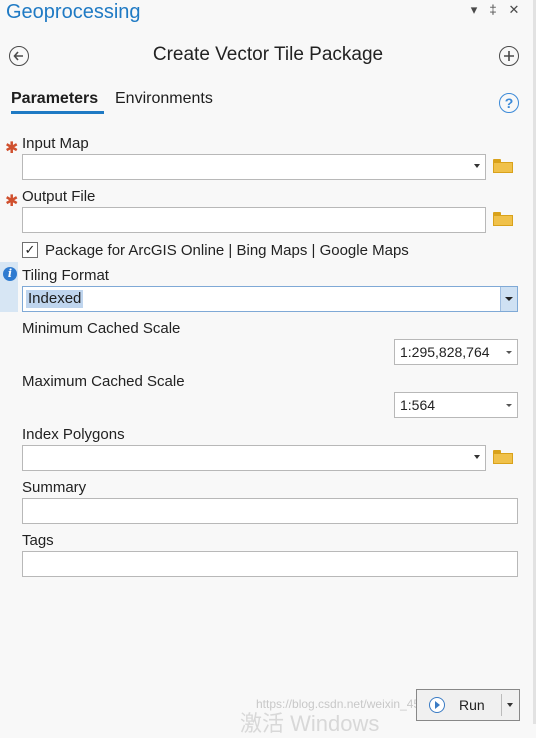 The width and height of the screenshot is (536, 738). Describe the element at coordinates (509, 103) in the screenshot. I see `help-icon: ?` at that location.